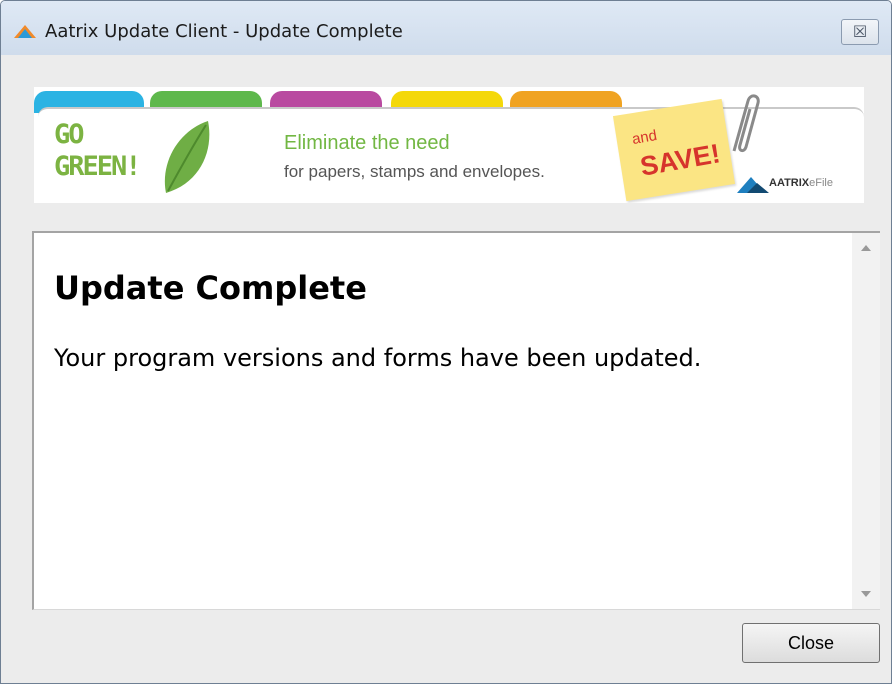 Image resolution: width=892 pixels, height=684 pixels. I want to click on banner-subline: for papers, stamps and envelopes., so click(414, 171).